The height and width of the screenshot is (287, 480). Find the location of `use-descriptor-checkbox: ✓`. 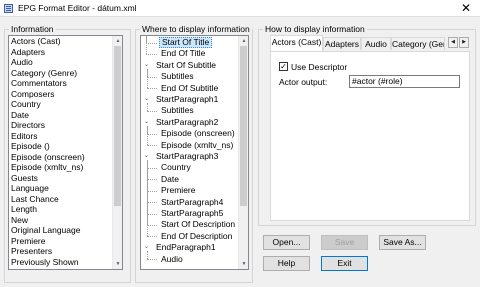

use-descriptor-checkbox: ✓ is located at coordinates (283, 66).